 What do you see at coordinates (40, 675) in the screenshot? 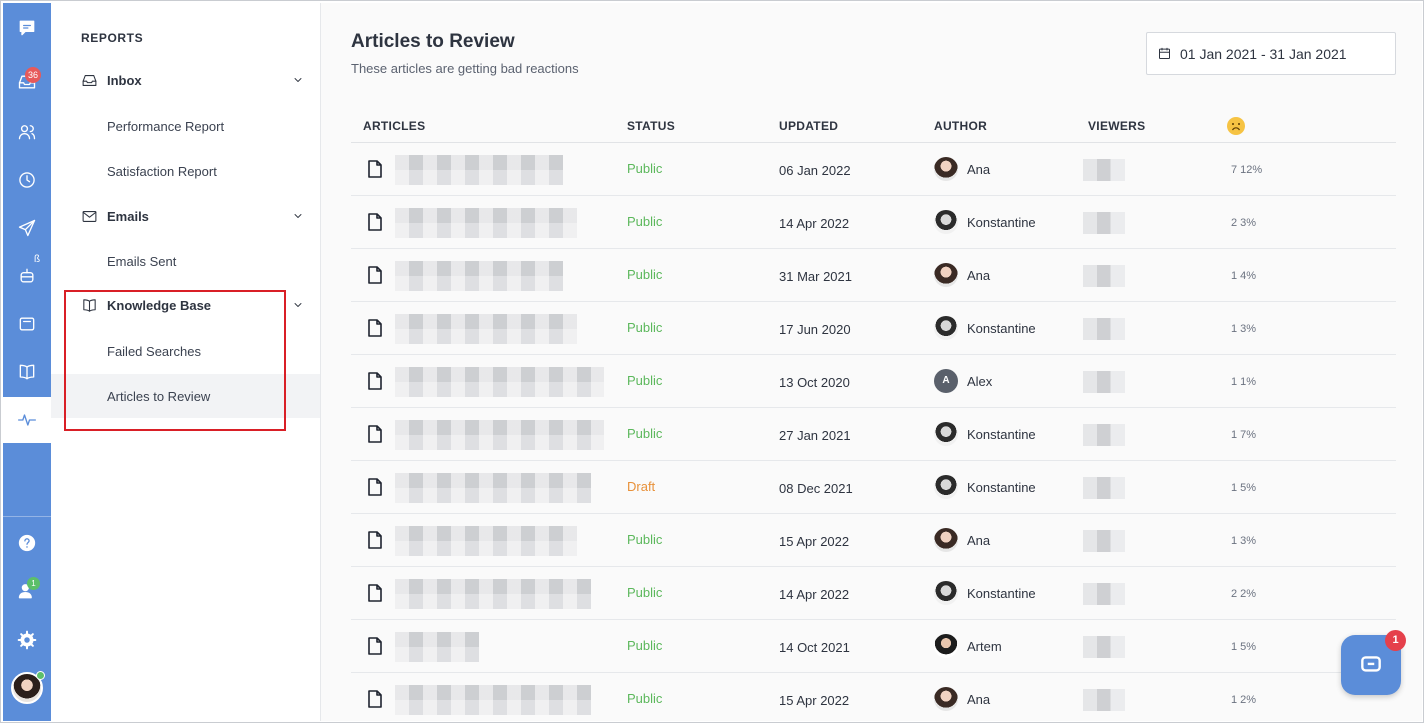
I see `online-status-dot` at bounding box center [40, 675].